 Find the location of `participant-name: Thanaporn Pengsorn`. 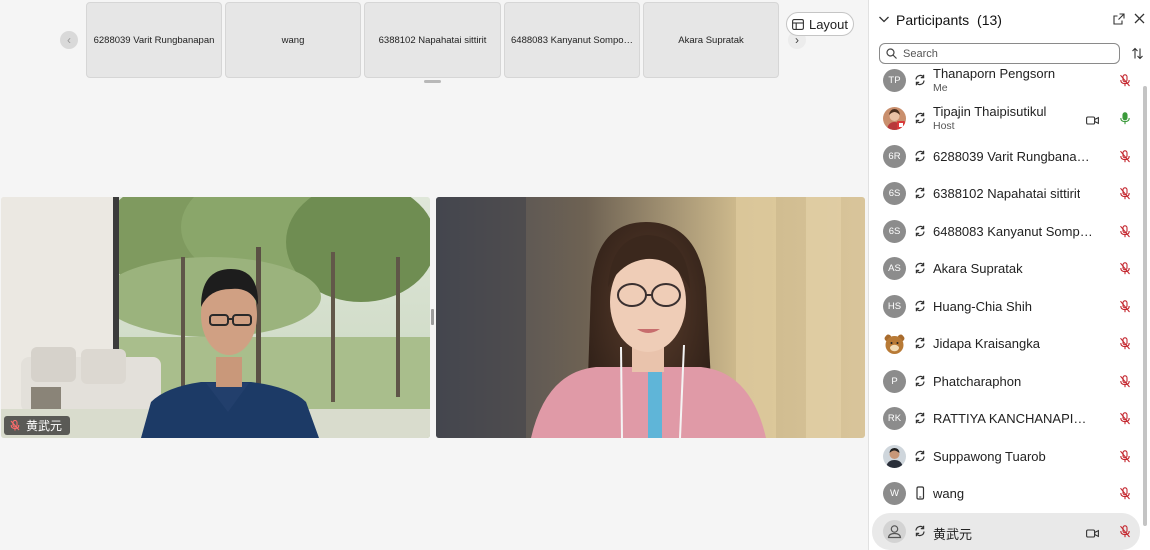

participant-name: Thanaporn Pengsorn is located at coordinates (994, 73).